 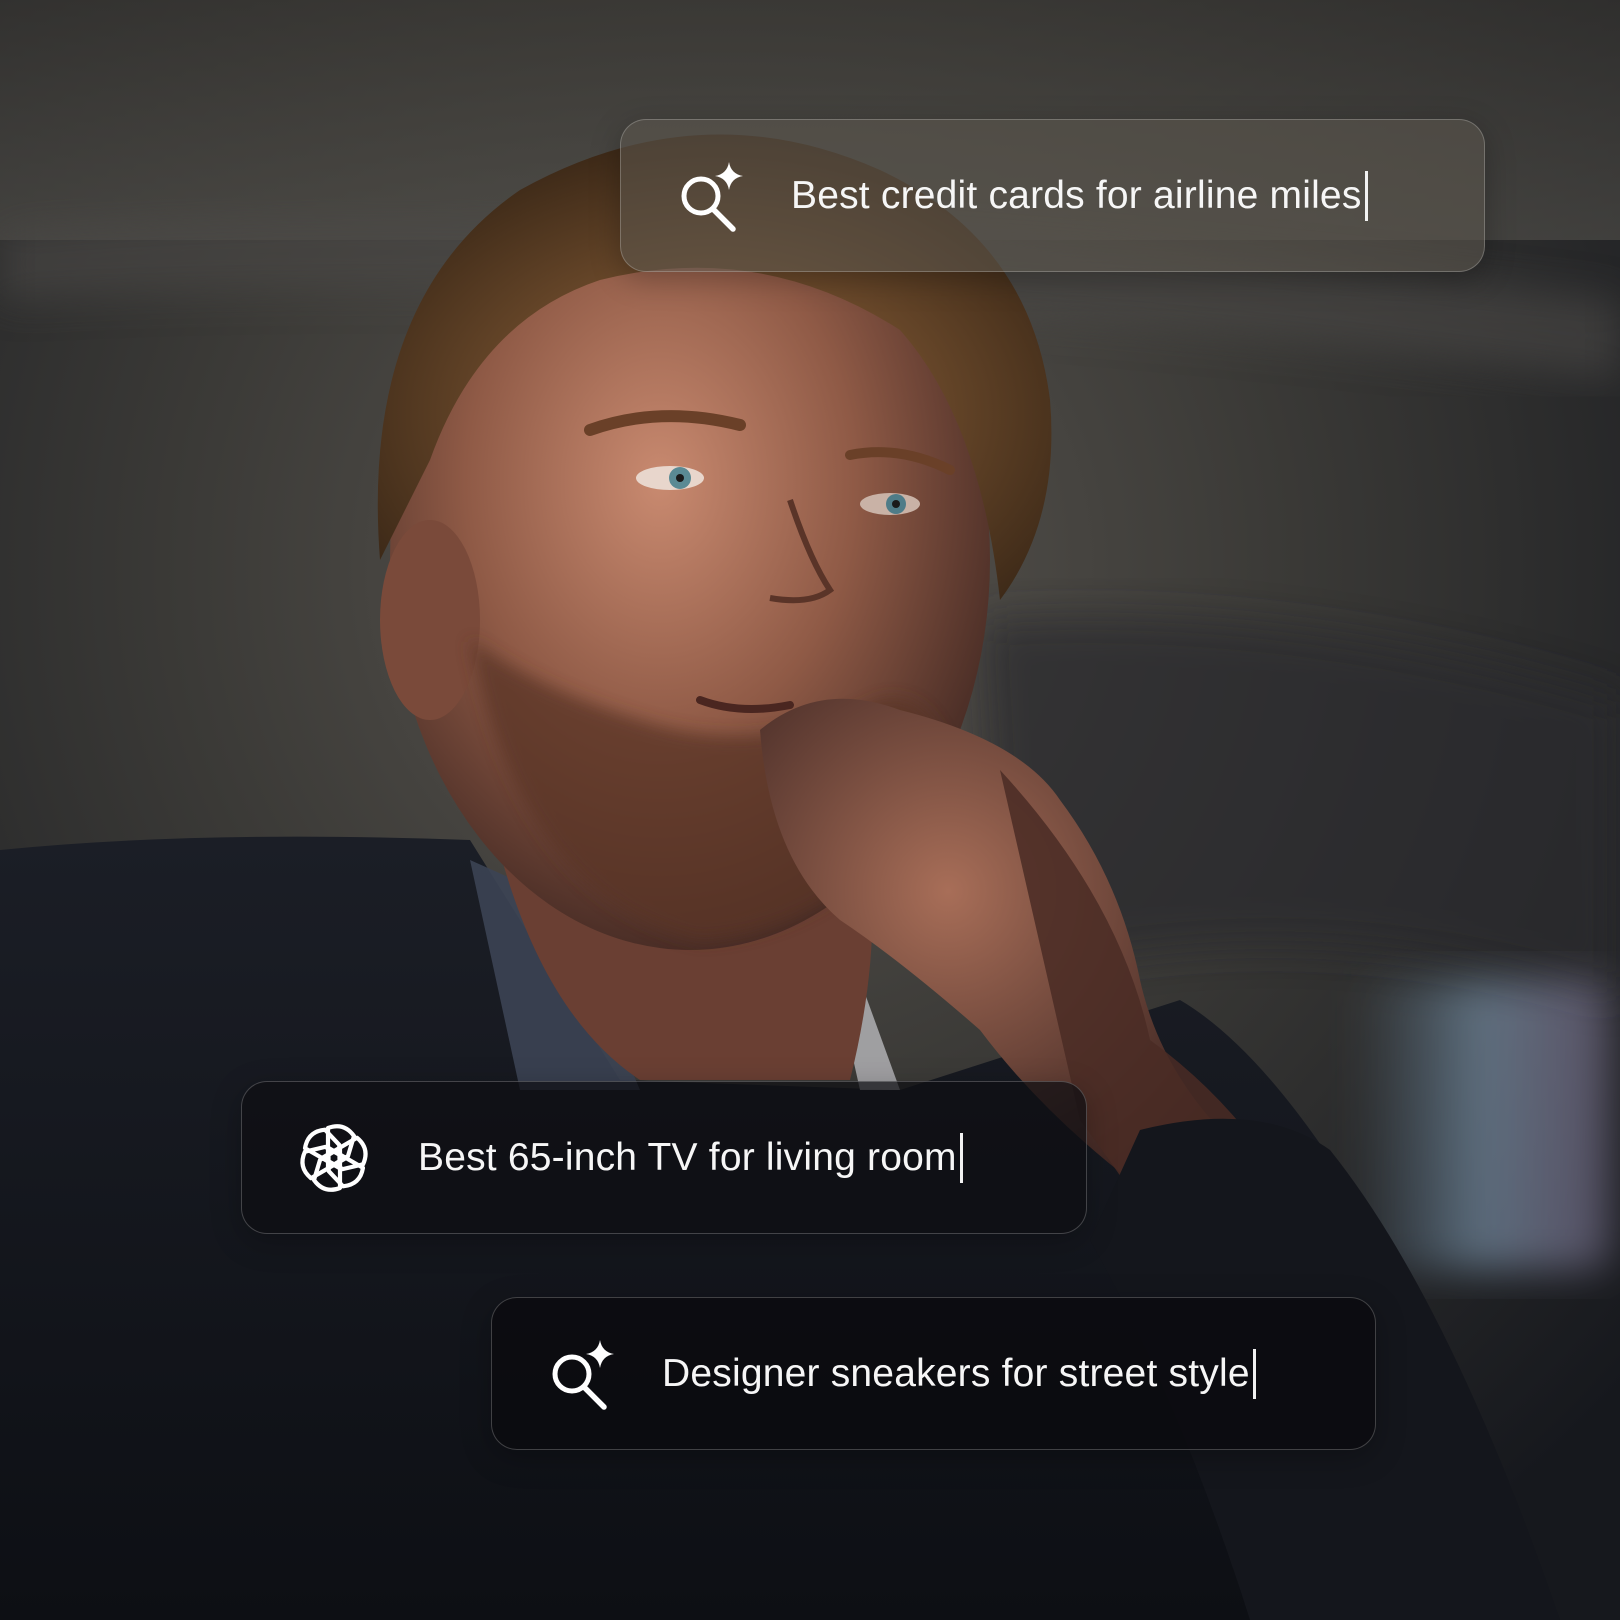 I want to click on search-bar-tv: Best 65-inch TV for living room, so click(x=664, y=1157).